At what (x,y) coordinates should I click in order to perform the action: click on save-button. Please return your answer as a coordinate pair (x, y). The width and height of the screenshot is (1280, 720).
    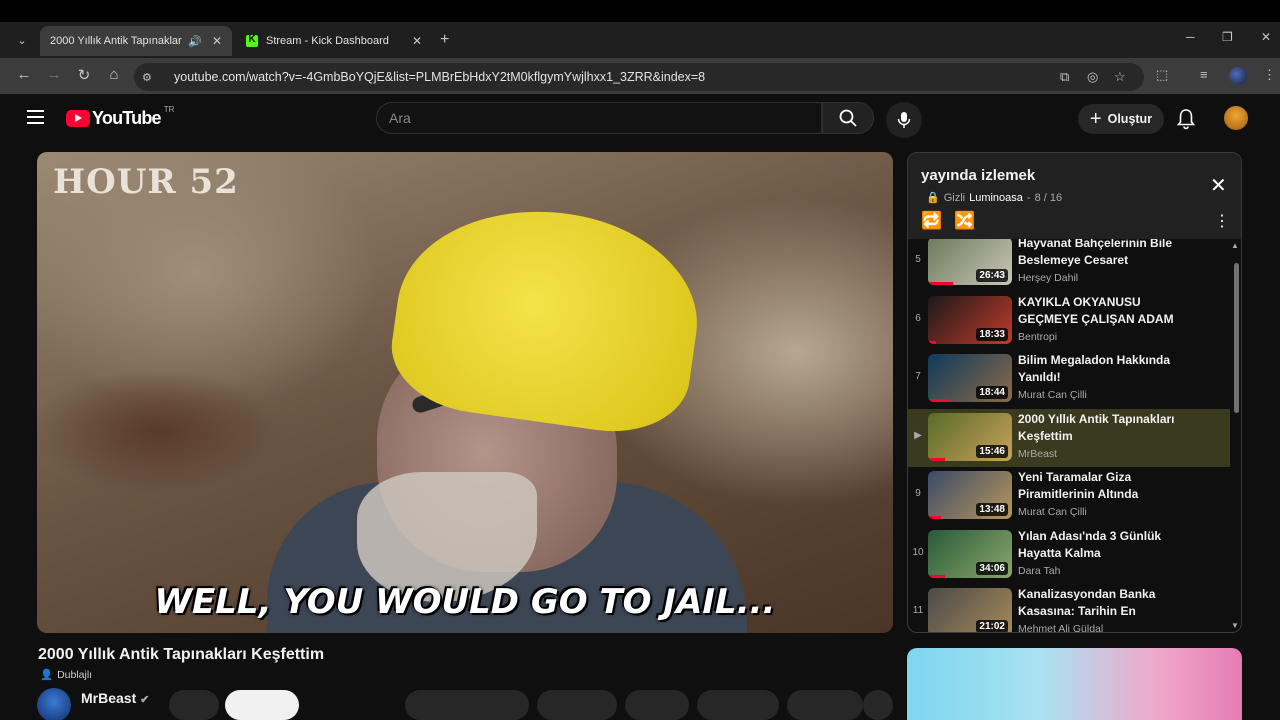
    Looking at the image, I should click on (738, 705).